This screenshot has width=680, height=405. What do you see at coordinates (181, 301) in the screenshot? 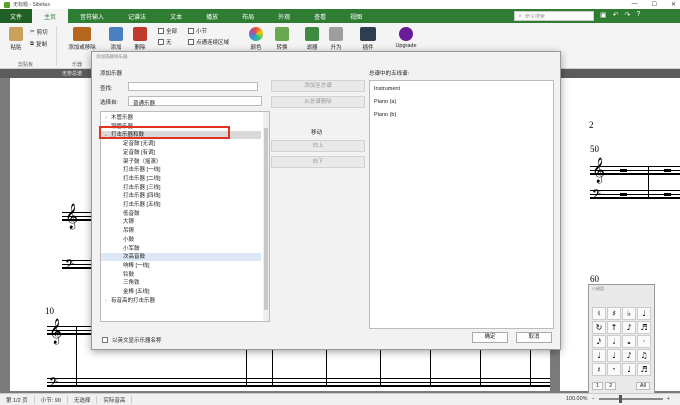
I see `tree-category-item: › 有音高的打击乐器` at bounding box center [181, 301].